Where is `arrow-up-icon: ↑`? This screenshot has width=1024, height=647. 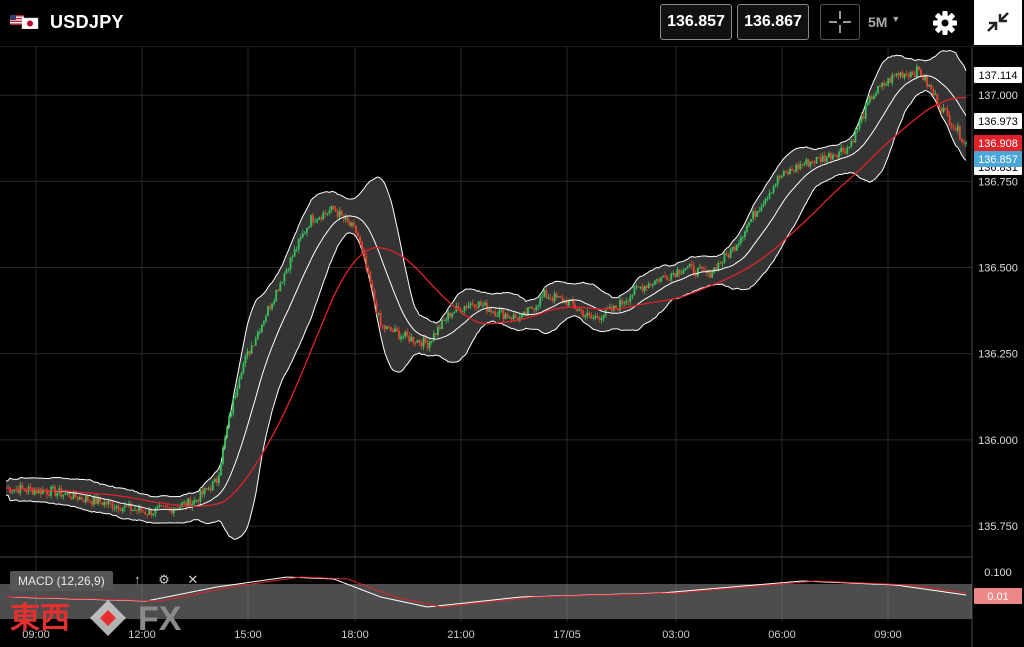 arrow-up-icon: ↑ is located at coordinates (137, 579).